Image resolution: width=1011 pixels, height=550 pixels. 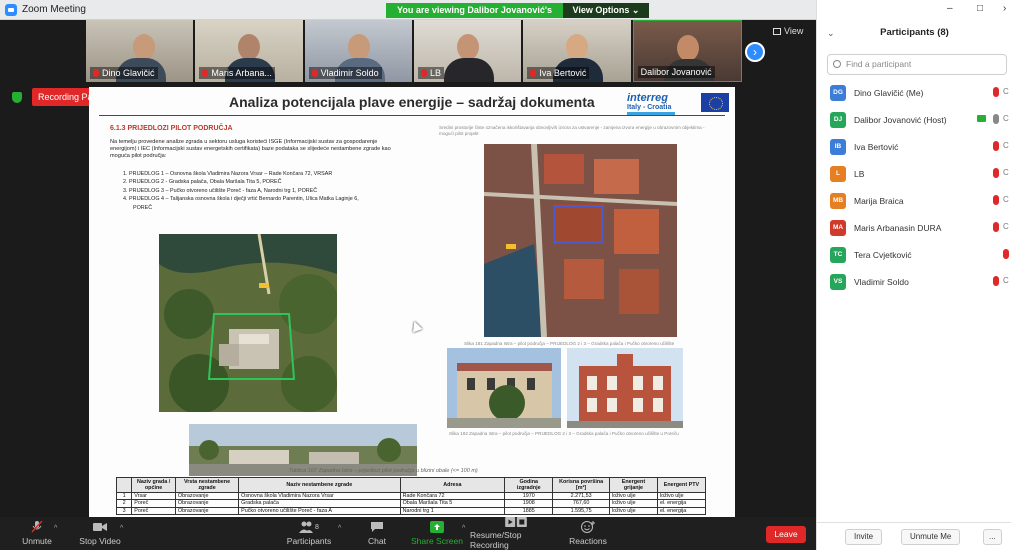 What do you see at coordinates (950, 8) in the screenshot?
I see `minimize-button: –` at bounding box center [950, 8].